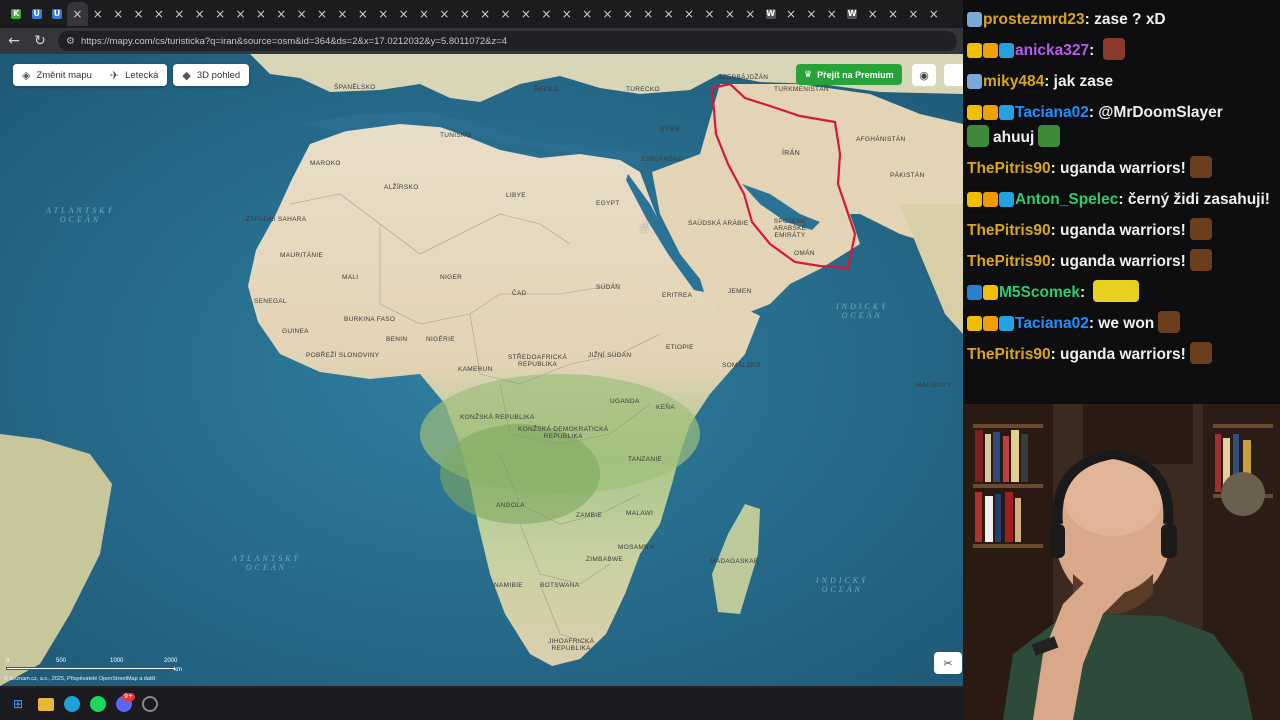  Describe the element at coordinates (743, 77) in the screenshot. I see `country-label: AZERBÁJDŽÁN` at that location.